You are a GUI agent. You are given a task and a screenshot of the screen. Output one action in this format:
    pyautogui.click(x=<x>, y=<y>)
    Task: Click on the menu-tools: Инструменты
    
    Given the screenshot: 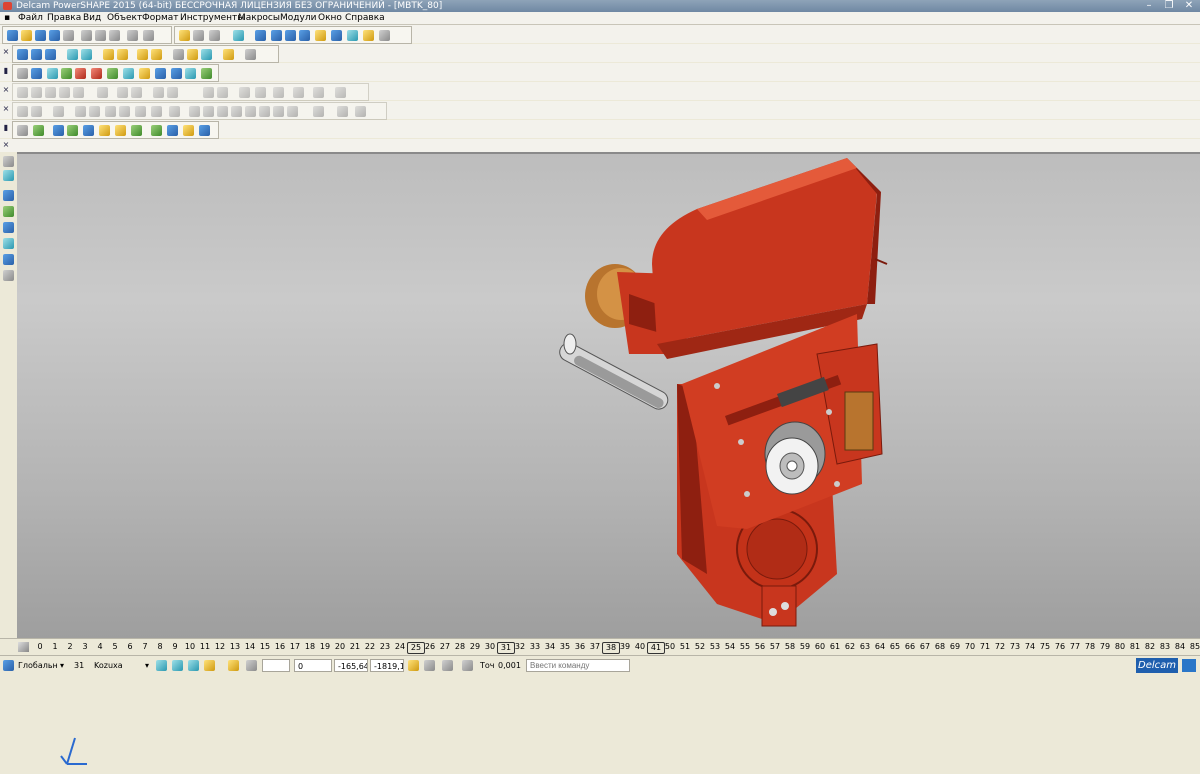 What is the action you would take?
    pyautogui.click(x=212, y=18)
    